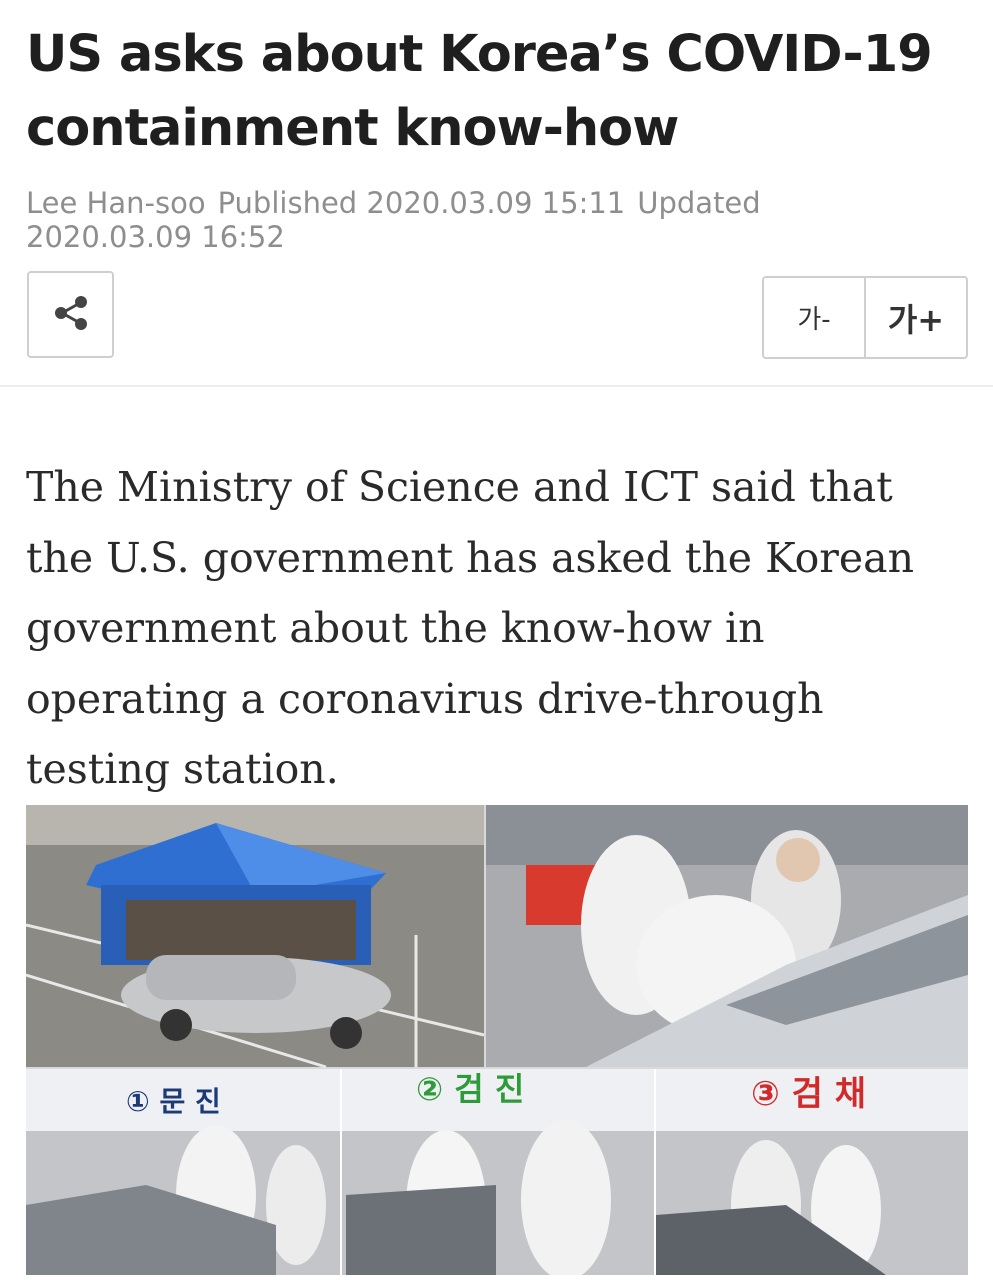 This screenshot has width=993, height=1280. What do you see at coordinates (173, 1101) in the screenshot?
I see `stage-1-banner: ① 문 진` at bounding box center [173, 1101].